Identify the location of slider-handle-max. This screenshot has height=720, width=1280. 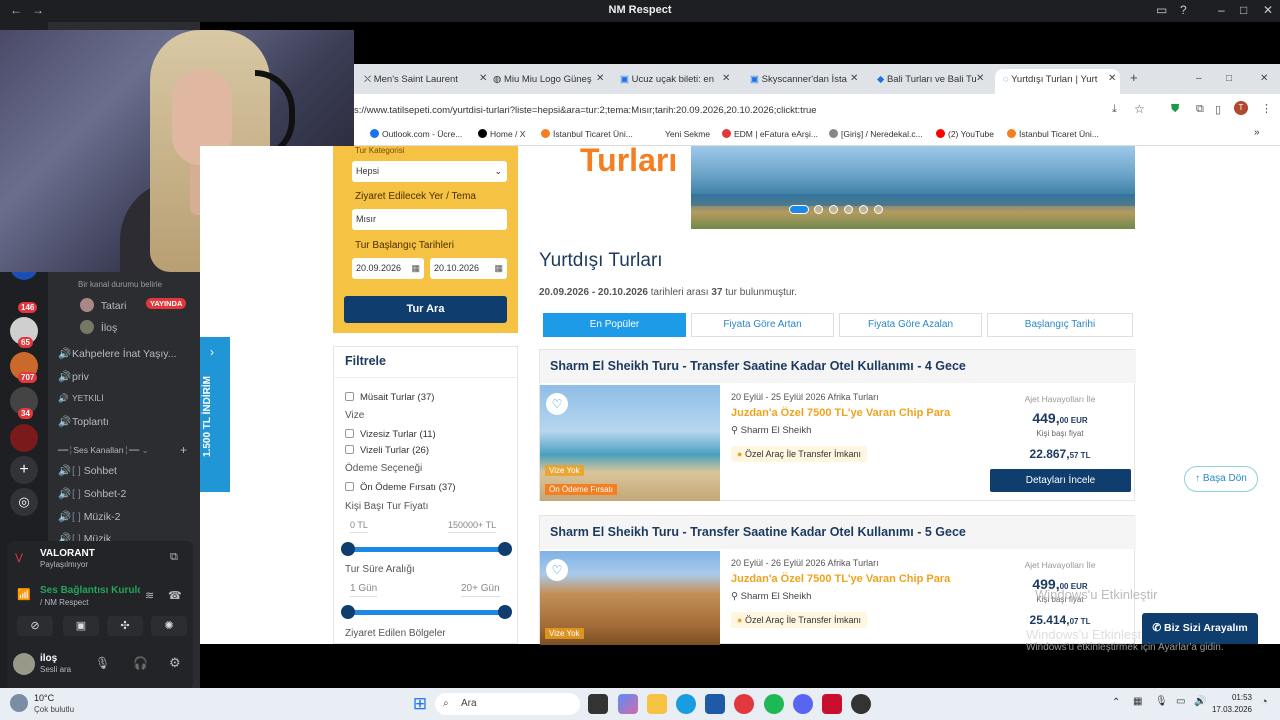
(505, 612).